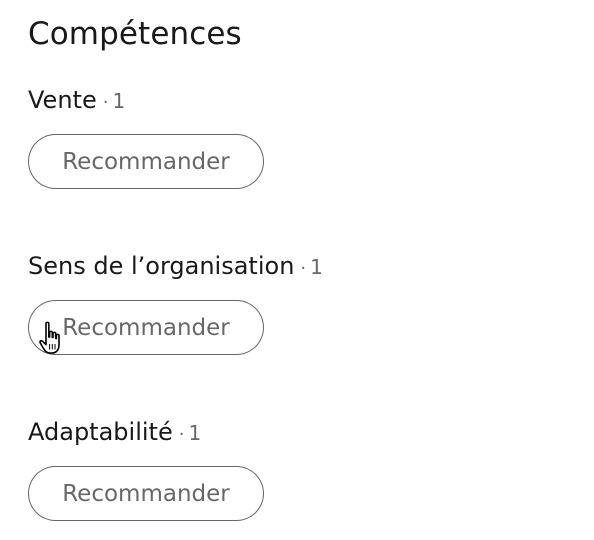 The width and height of the screenshot is (594, 540). I want to click on skill-heading: Adaptabilité · 1, so click(146, 432).